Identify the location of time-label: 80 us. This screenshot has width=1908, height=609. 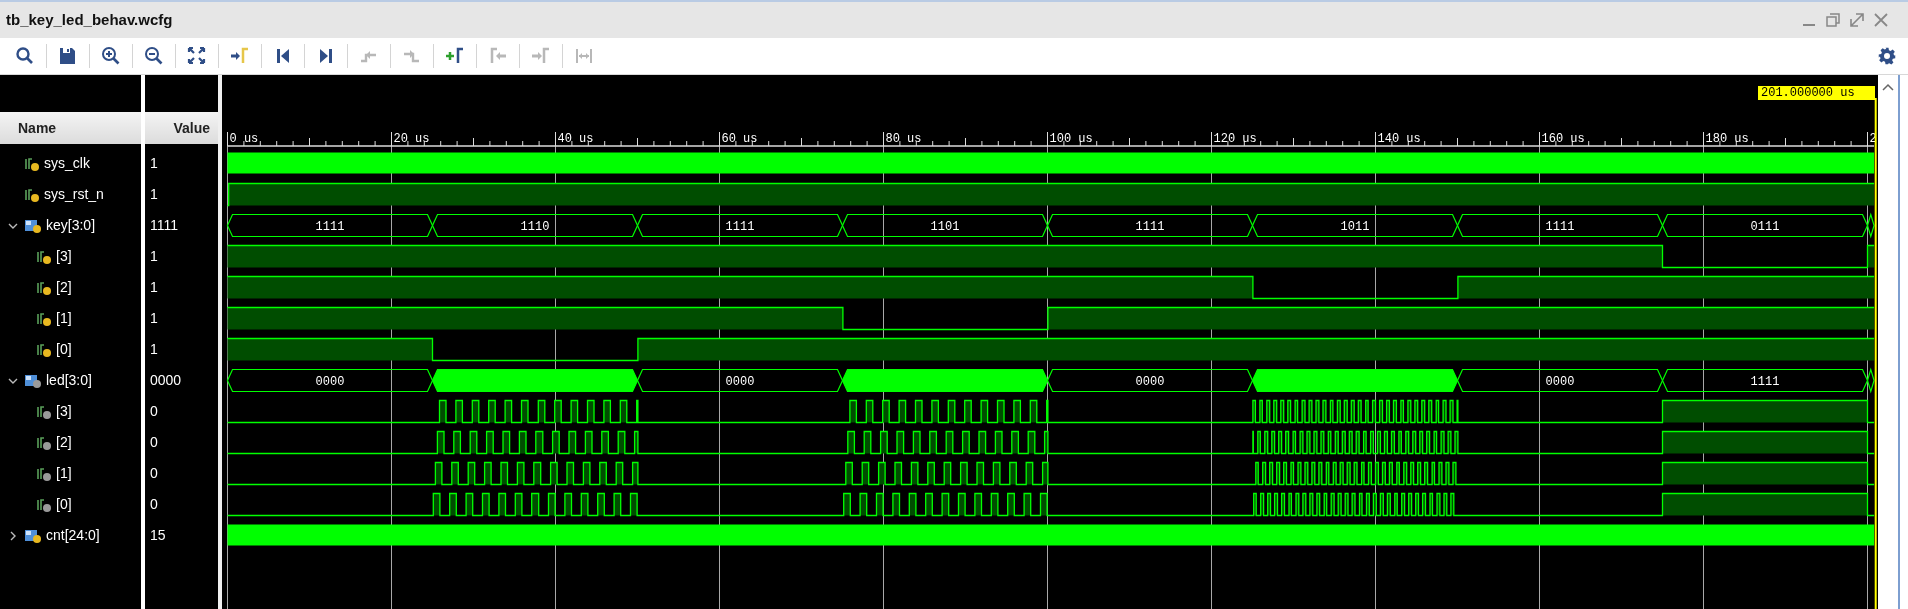
(903, 139).